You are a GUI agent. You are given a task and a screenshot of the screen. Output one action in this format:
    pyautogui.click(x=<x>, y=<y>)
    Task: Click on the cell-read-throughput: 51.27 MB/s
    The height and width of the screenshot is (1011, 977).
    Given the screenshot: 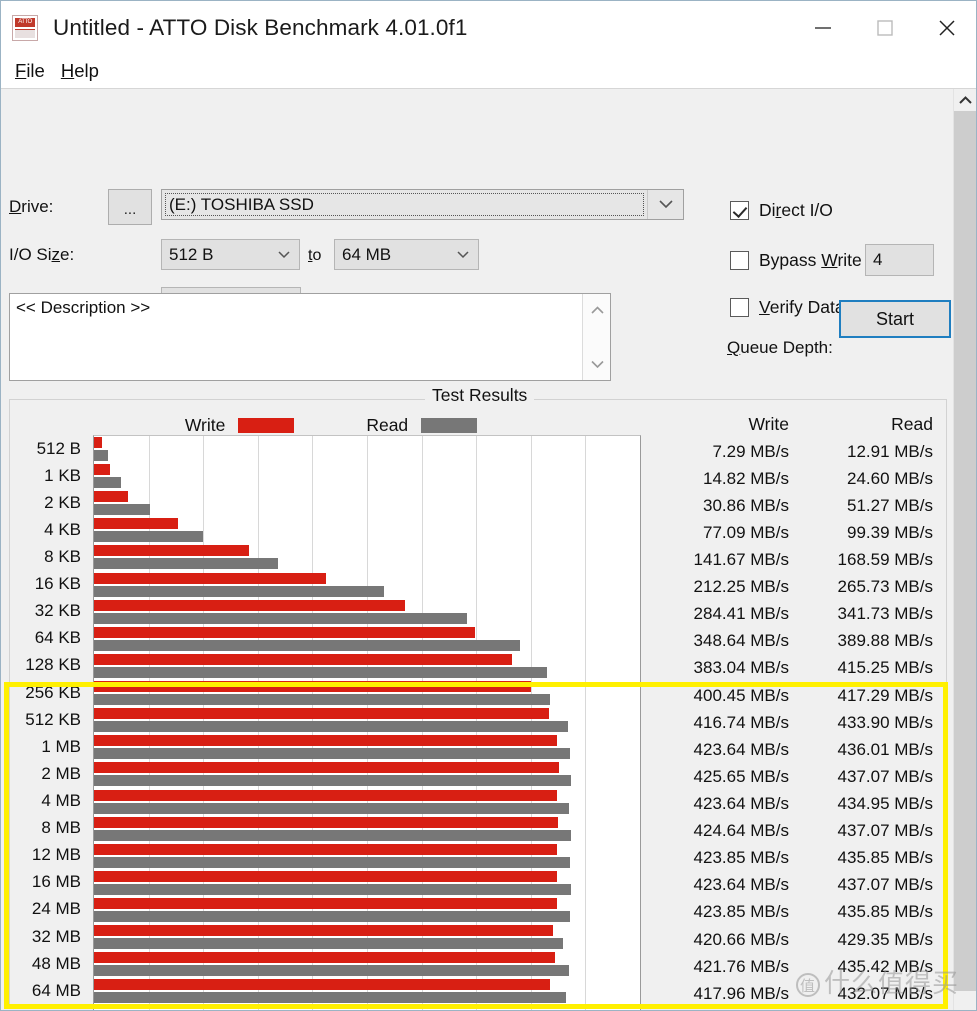 What is the action you would take?
    pyautogui.click(x=890, y=505)
    